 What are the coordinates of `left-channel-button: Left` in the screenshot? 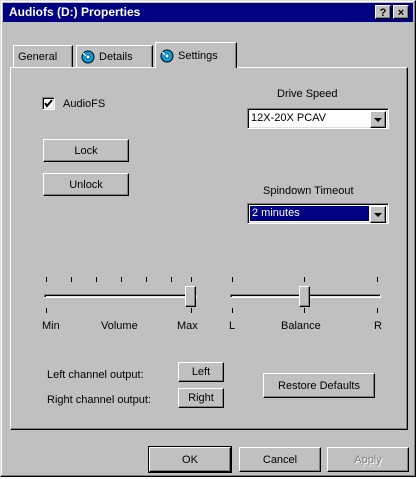 It's located at (201, 372).